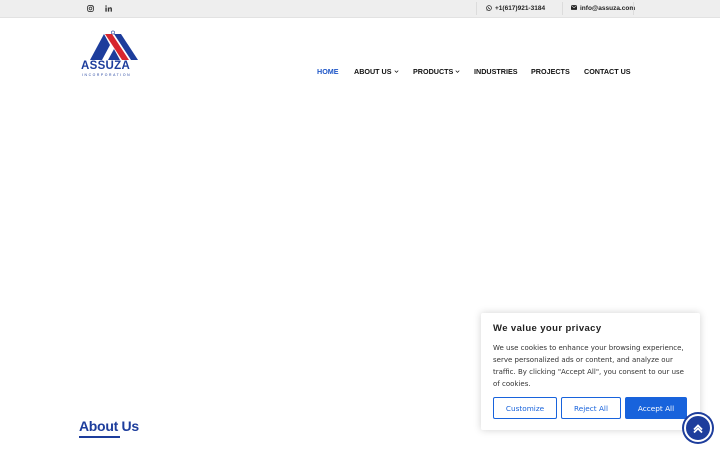 The image size is (720, 450). I want to click on logo-mark, so click(114, 45).